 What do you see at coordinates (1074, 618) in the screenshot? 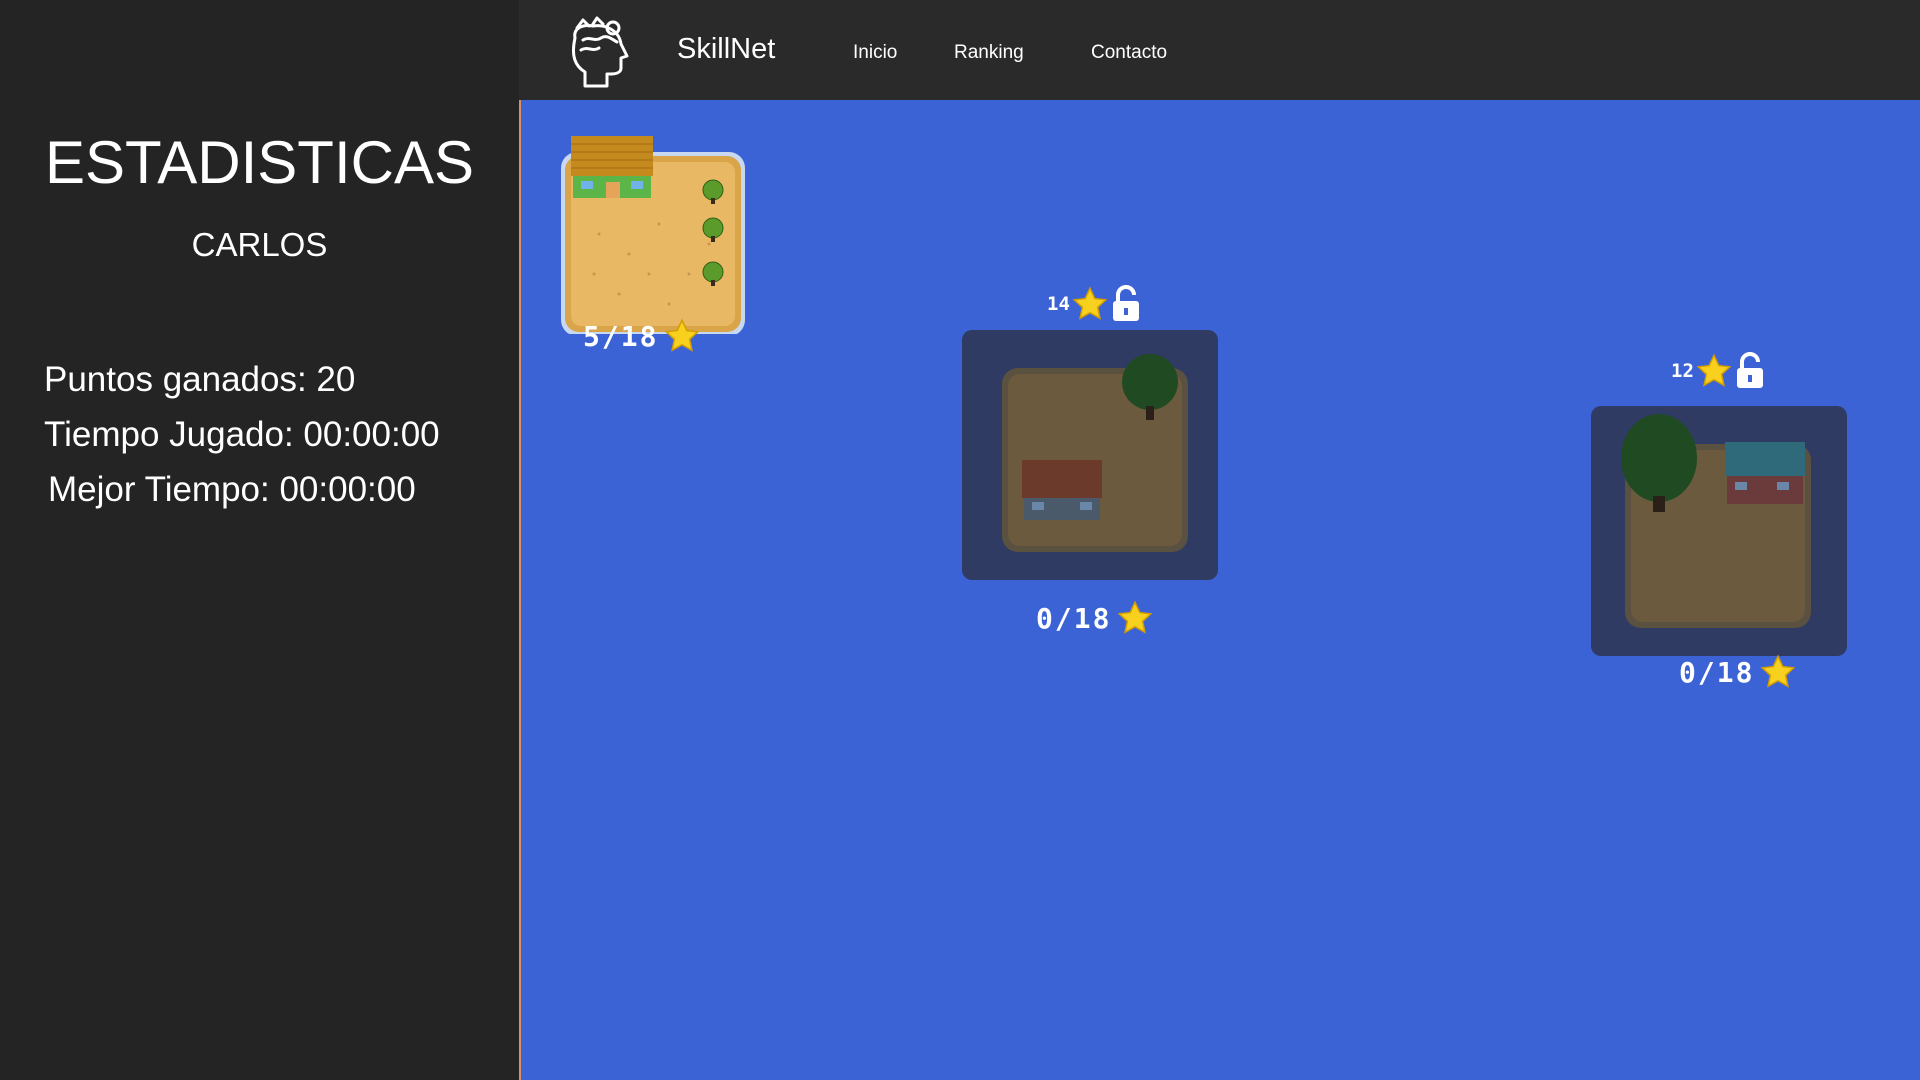
I see `level-2-score-text: 0/18` at bounding box center [1074, 618].